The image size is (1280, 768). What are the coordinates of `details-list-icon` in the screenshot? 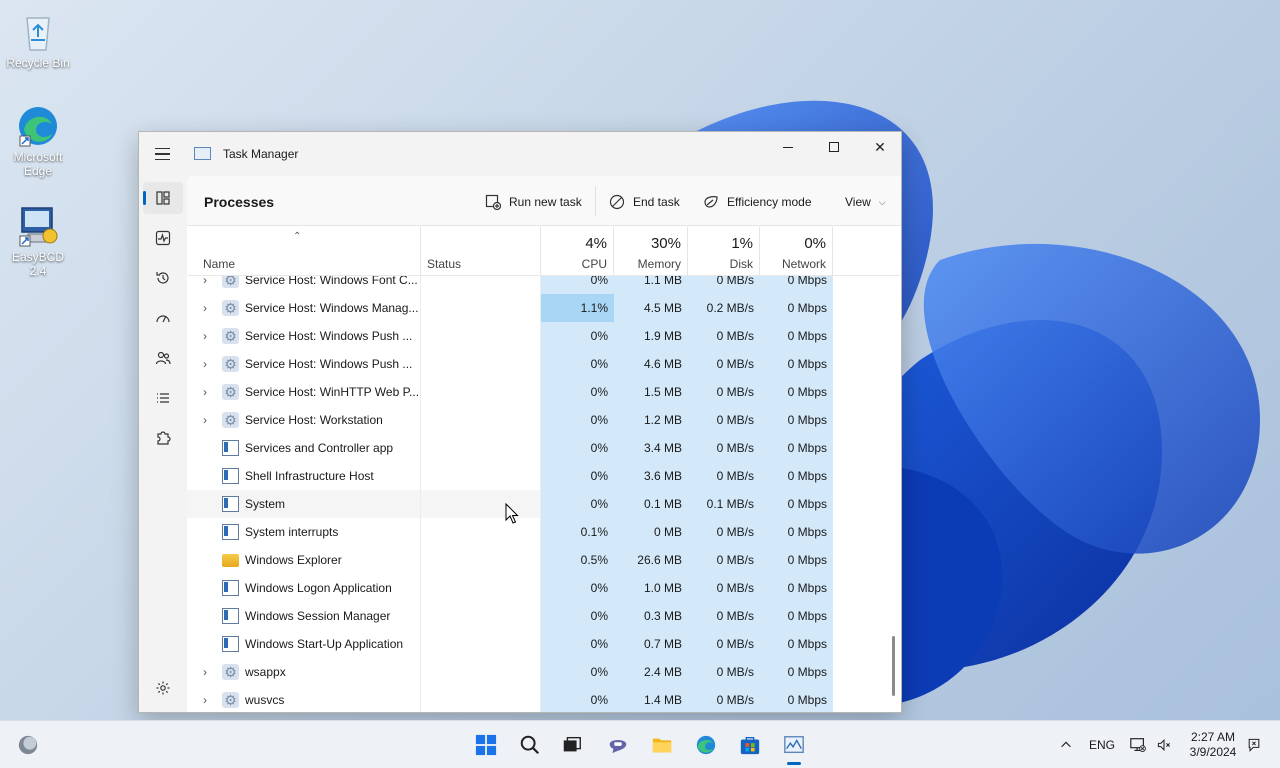 It's located at (163, 398).